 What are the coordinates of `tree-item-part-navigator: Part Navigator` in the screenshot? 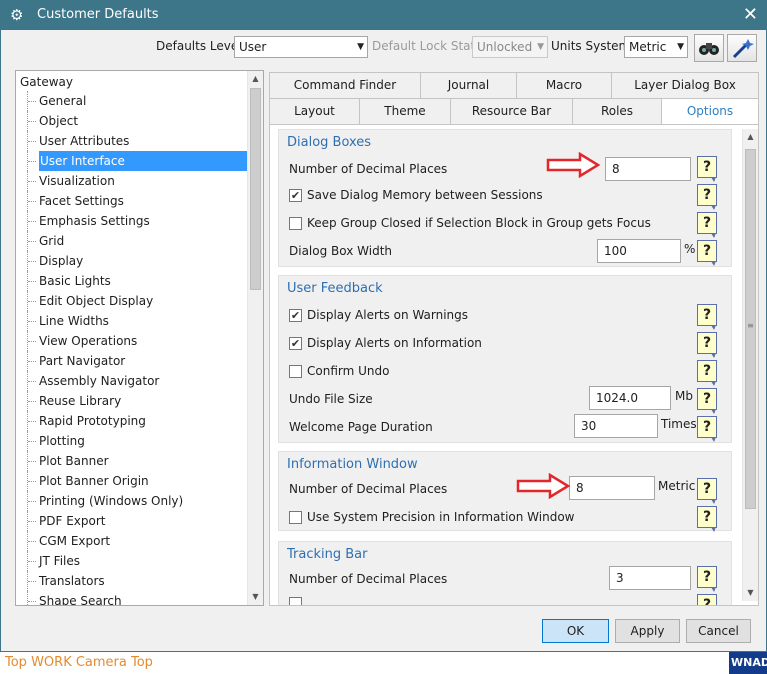 It's located at (131, 361).